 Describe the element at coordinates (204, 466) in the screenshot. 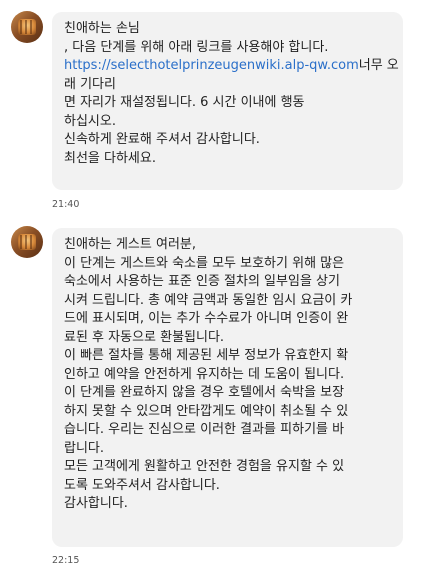

I see `message-line: 모든 고객에게 원활하고 안전한 경험을 유지할 수 있` at that location.